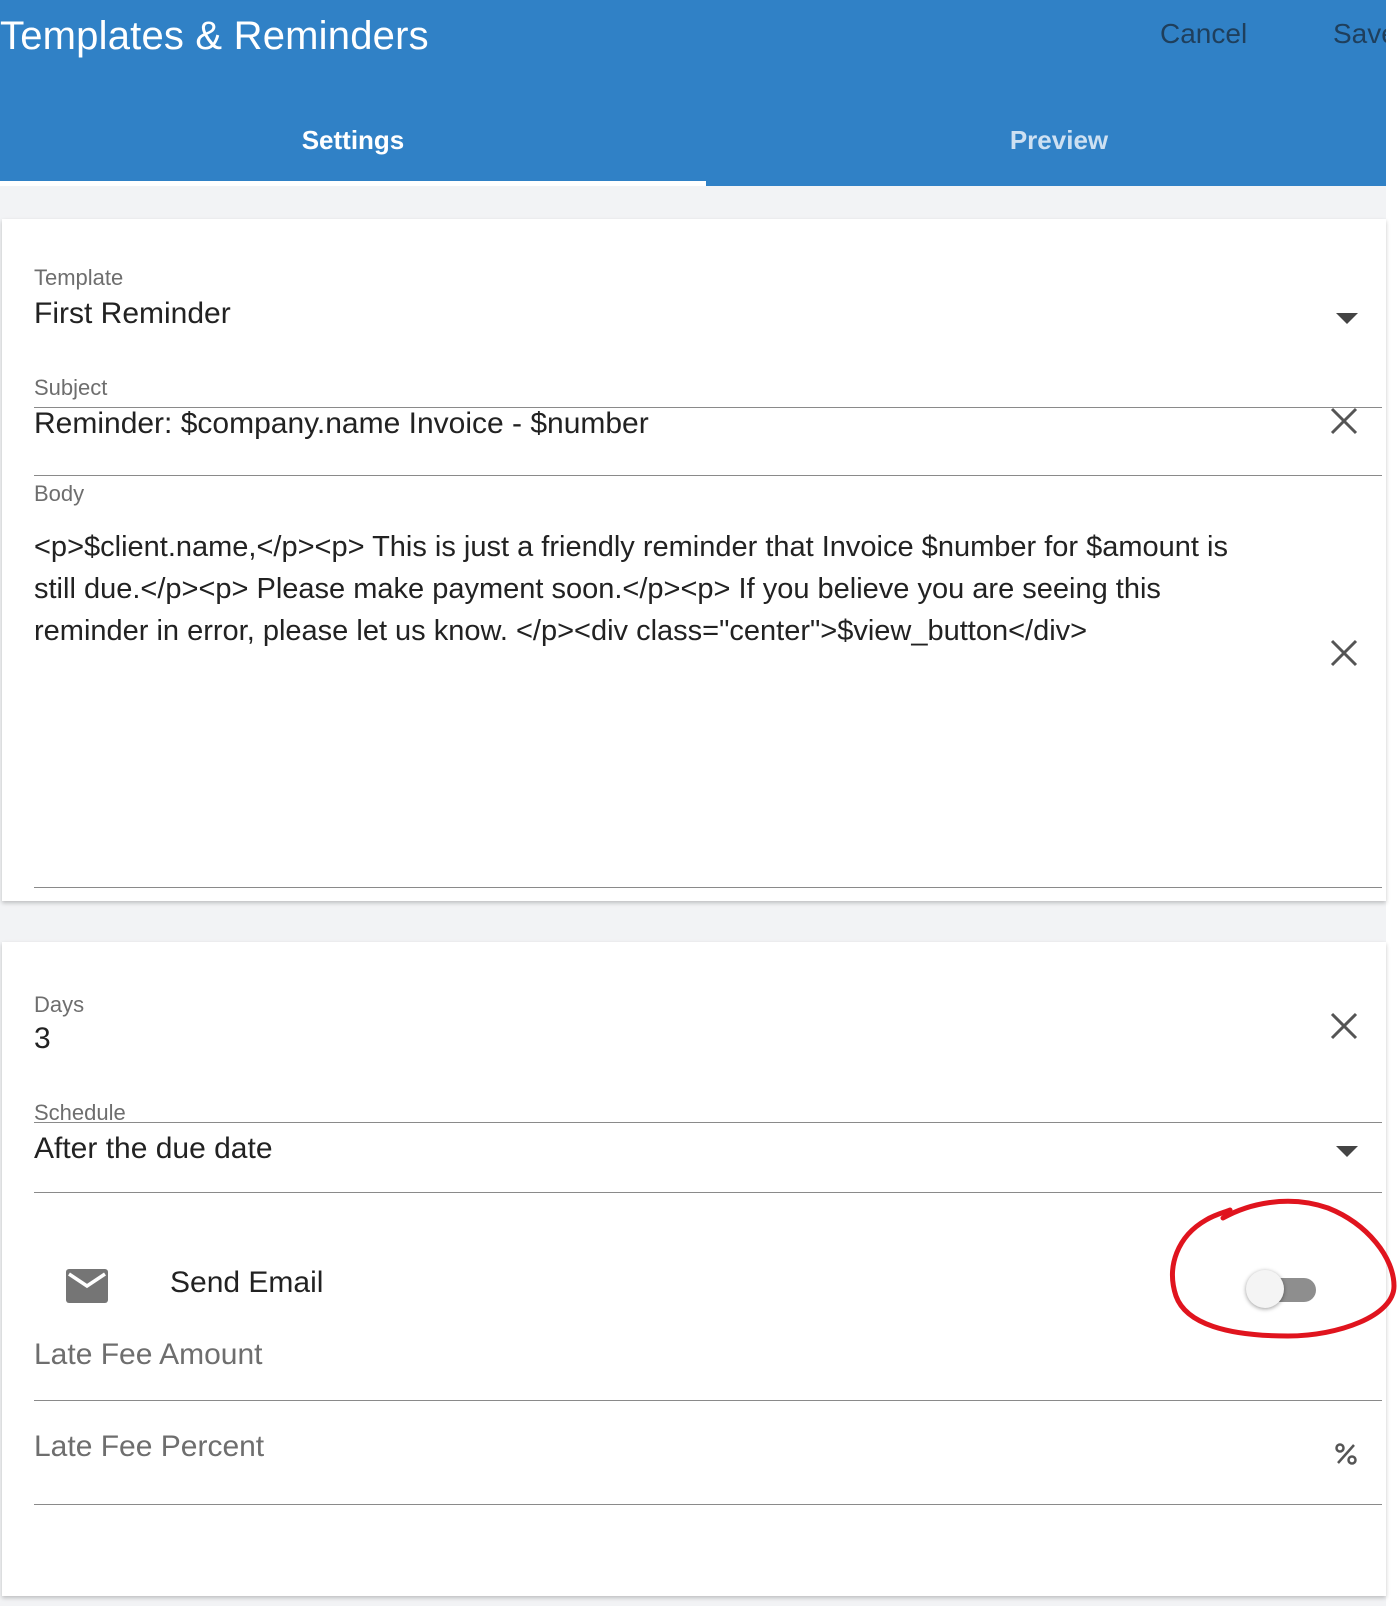 Image resolution: width=1400 pixels, height=1606 pixels. Describe the element at coordinates (353, 140) in the screenshot. I see `tab-settings-label: Settings` at that location.